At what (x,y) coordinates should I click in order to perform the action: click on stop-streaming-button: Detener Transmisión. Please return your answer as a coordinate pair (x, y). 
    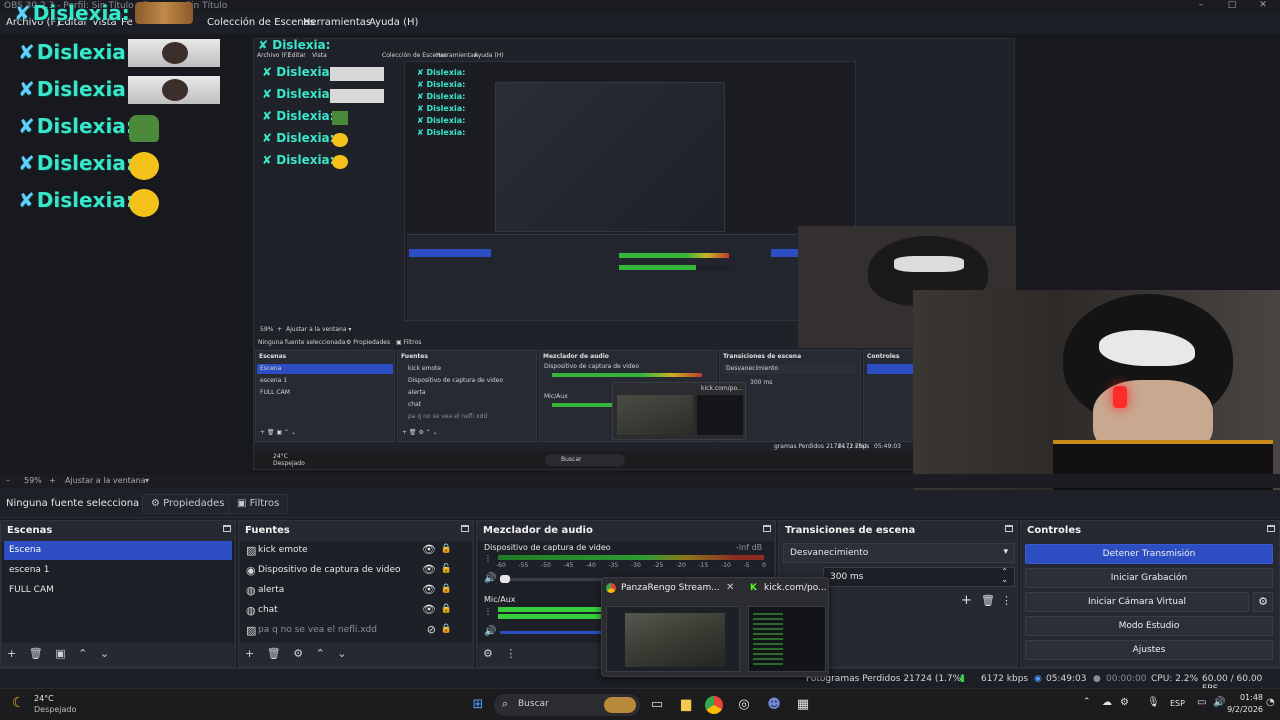
    Looking at the image, I should click on (1149, 554).